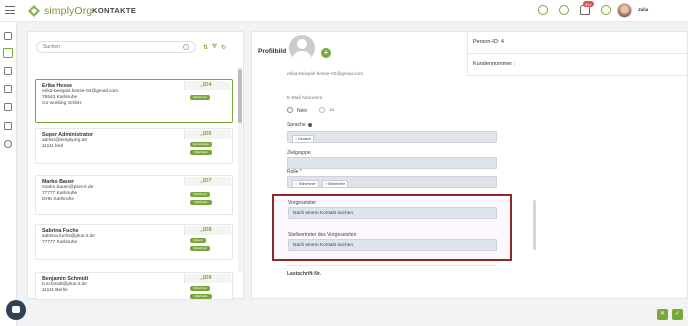  Describe the element at coordinates (205, 47) in the screenshot. I see `sort-icon: ⇅` at that location.